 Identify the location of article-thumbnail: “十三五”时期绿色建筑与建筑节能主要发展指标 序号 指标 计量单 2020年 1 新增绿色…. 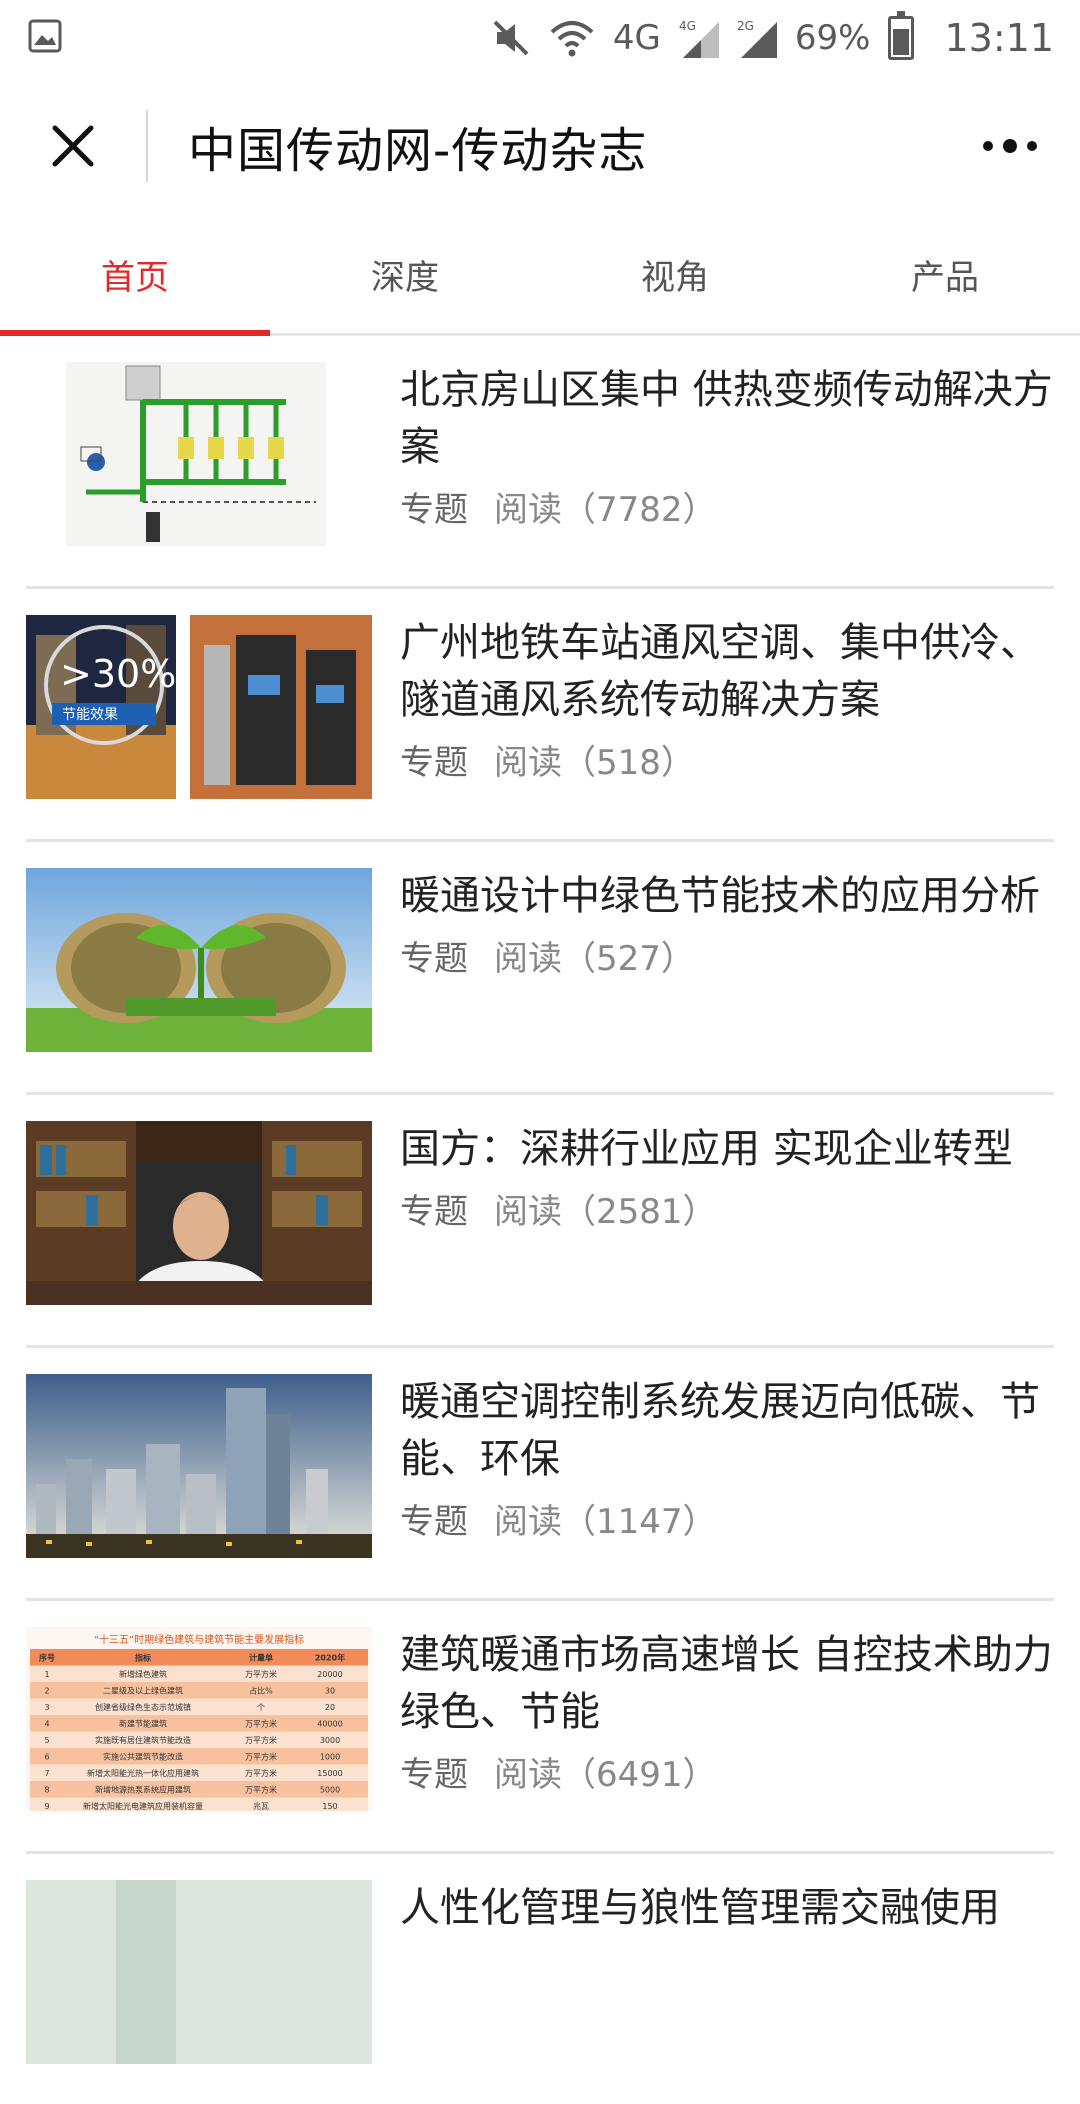
(199, 1719).